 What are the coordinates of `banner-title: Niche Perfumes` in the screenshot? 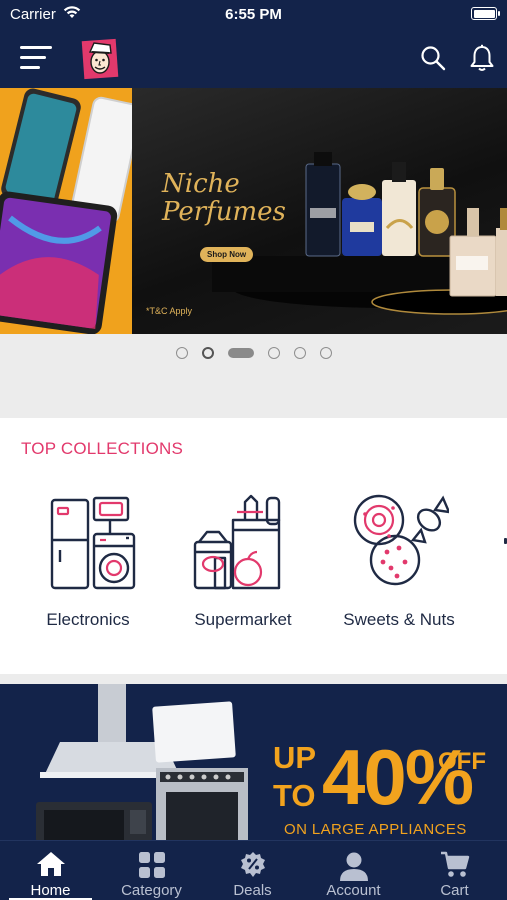 It's located at (232, 198).